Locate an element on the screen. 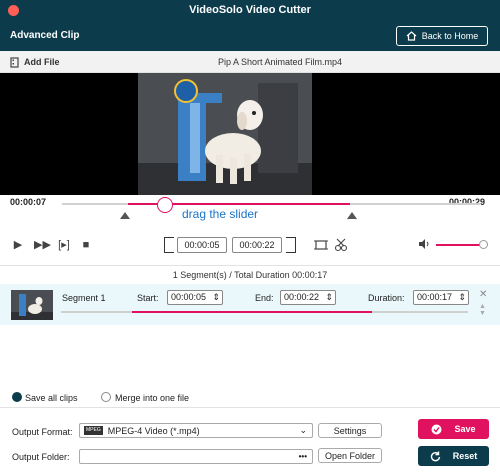 The width and height of the screenshot is (500, 476). total-time: 00:00:29 is located at coordinates (467, 202).